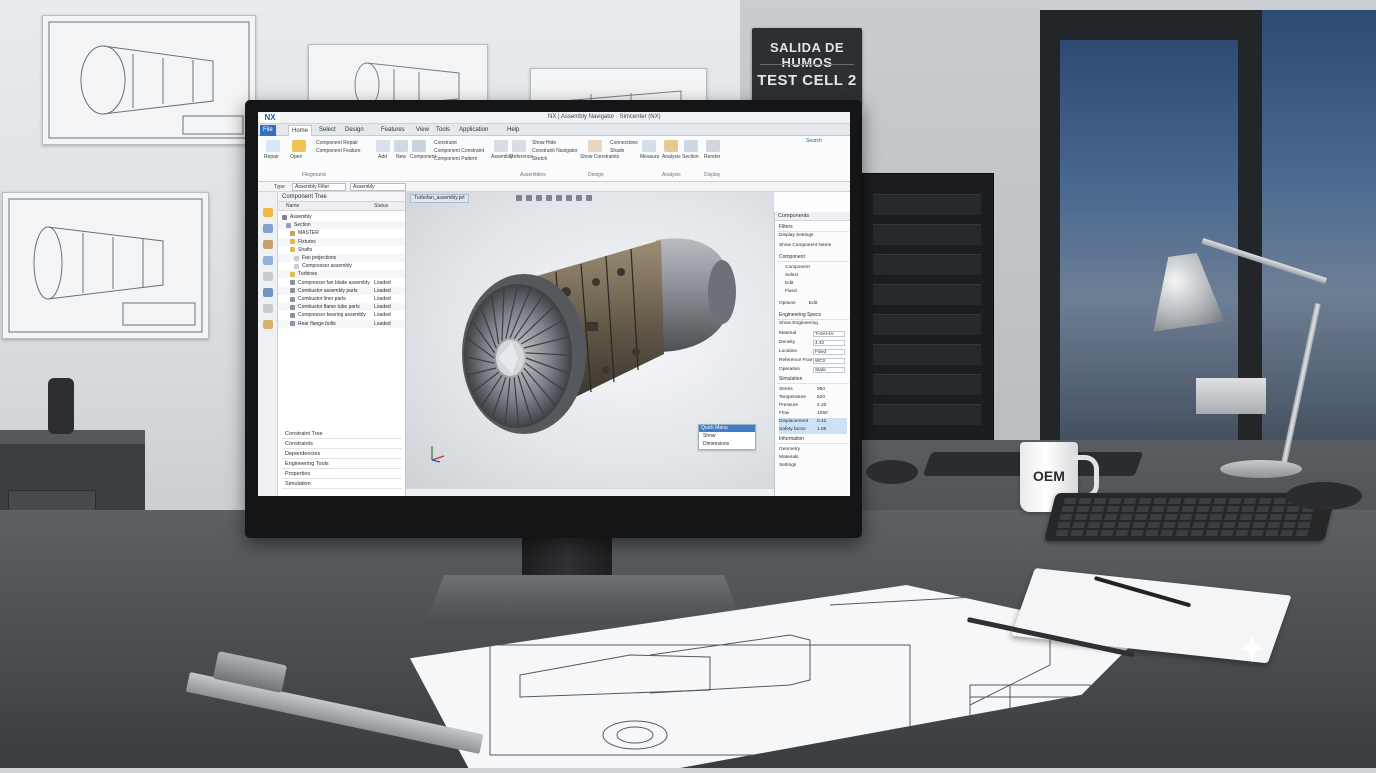 The width and height of the screenshot is (1376, 773). What do you see at coordinates (268, 130) in the screenshot?
I see `tab-file: File` at bounding box center [268, 130].